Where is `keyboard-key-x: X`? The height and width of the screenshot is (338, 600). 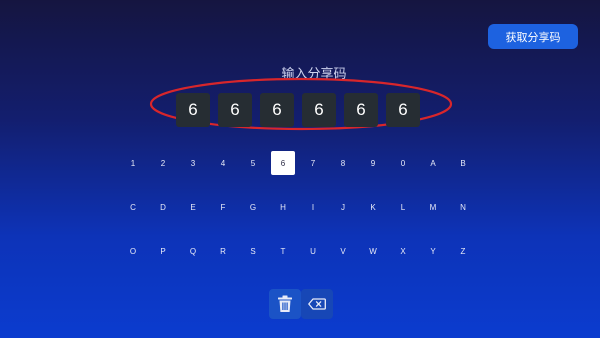
keyboard-key-x: X is located at coordinates (403, 251).